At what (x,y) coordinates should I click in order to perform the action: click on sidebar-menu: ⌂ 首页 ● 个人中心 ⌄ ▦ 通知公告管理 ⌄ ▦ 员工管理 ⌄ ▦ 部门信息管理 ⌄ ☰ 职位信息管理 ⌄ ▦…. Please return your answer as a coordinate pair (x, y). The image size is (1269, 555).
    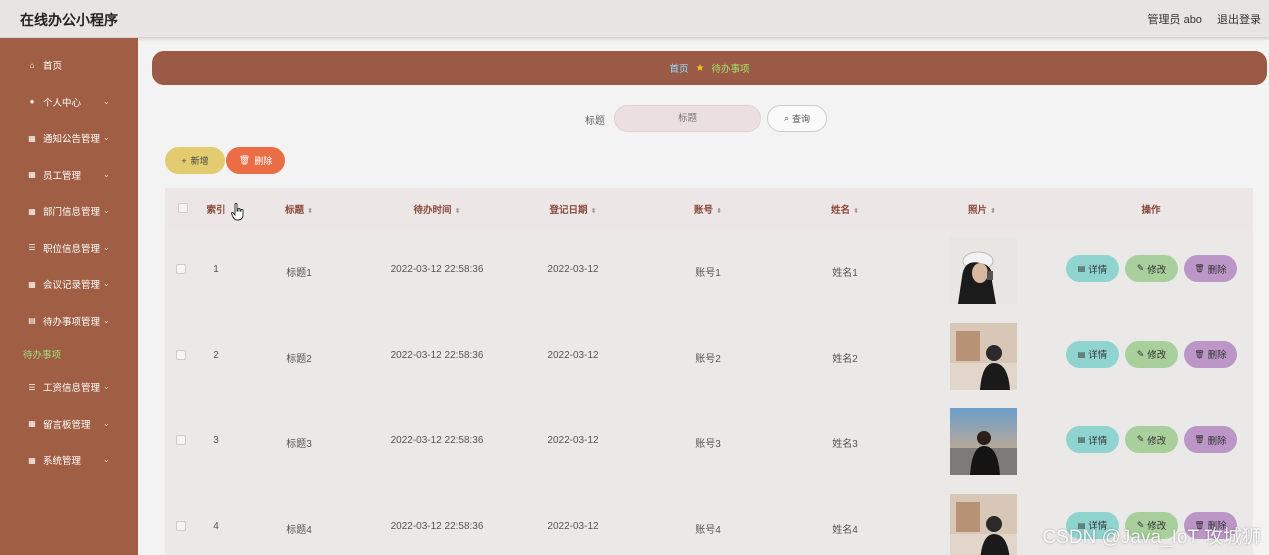
    Looking at the image, I should click on (69, 263).